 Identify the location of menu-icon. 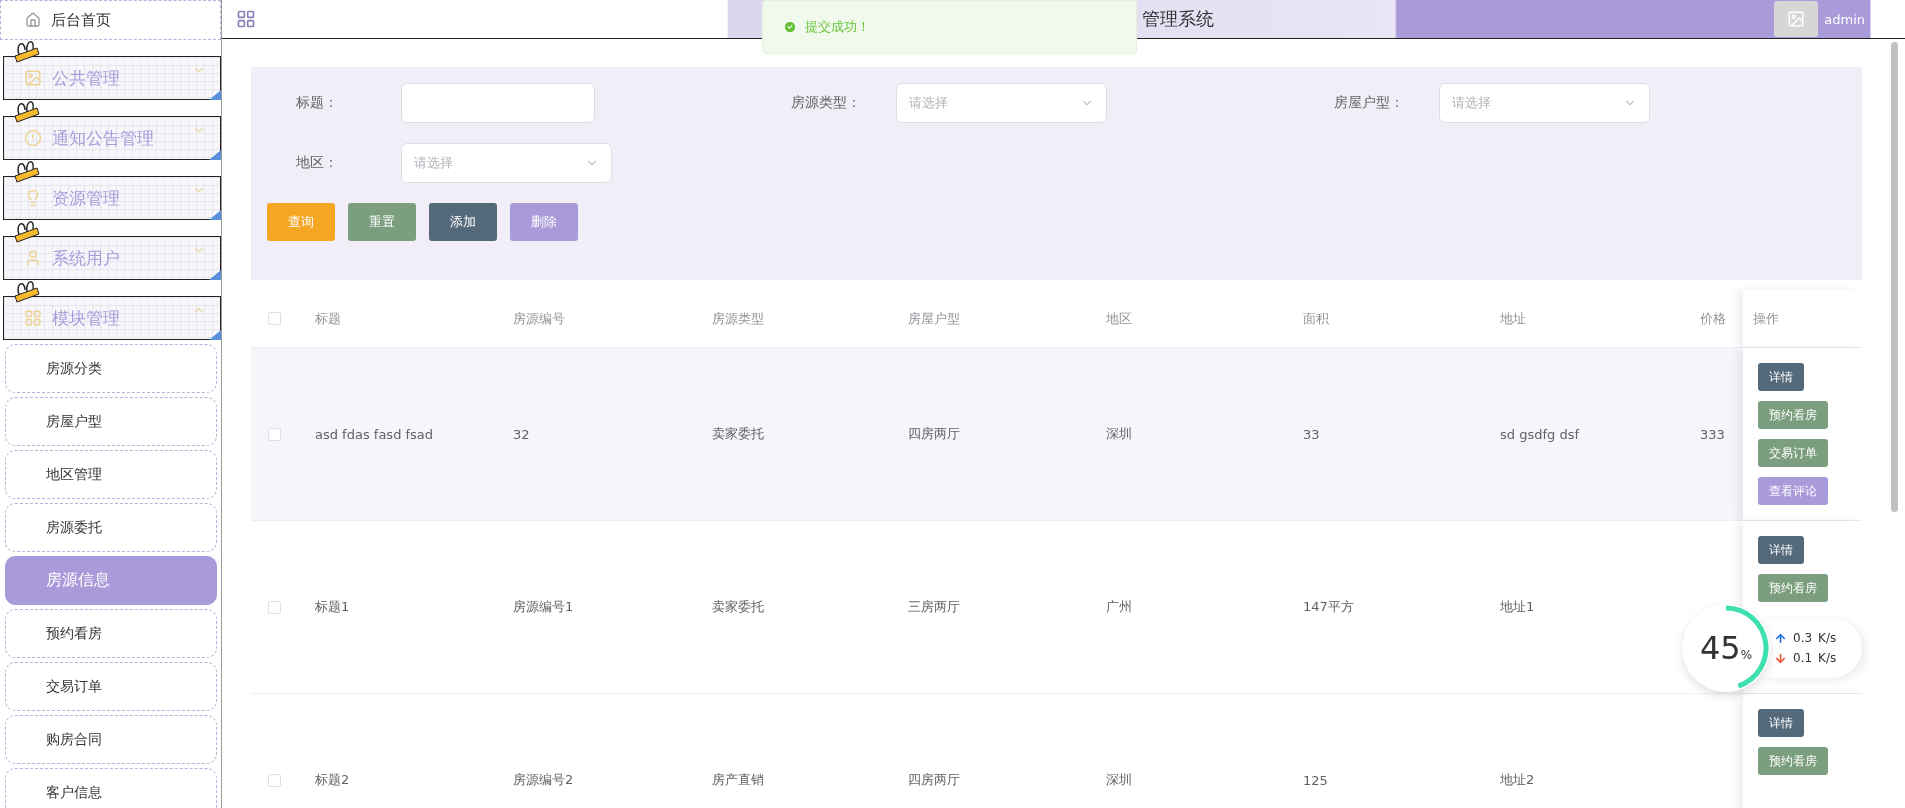
(246, 19).